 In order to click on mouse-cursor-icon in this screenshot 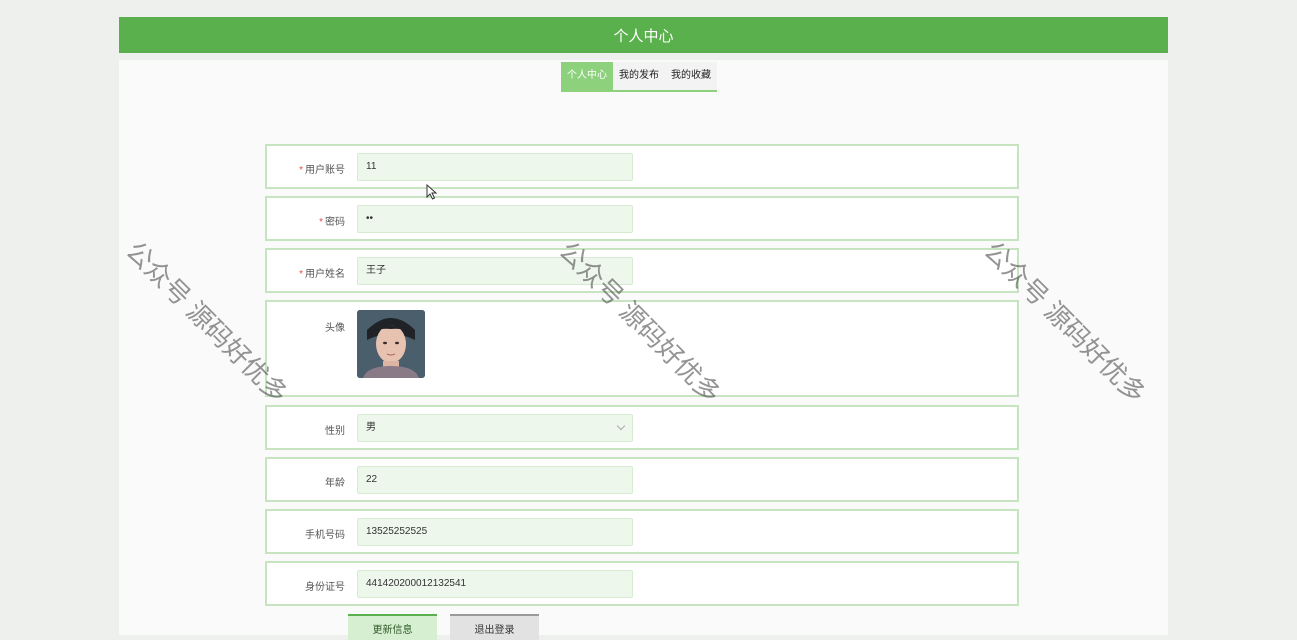, I will do `click(432, 192)`.